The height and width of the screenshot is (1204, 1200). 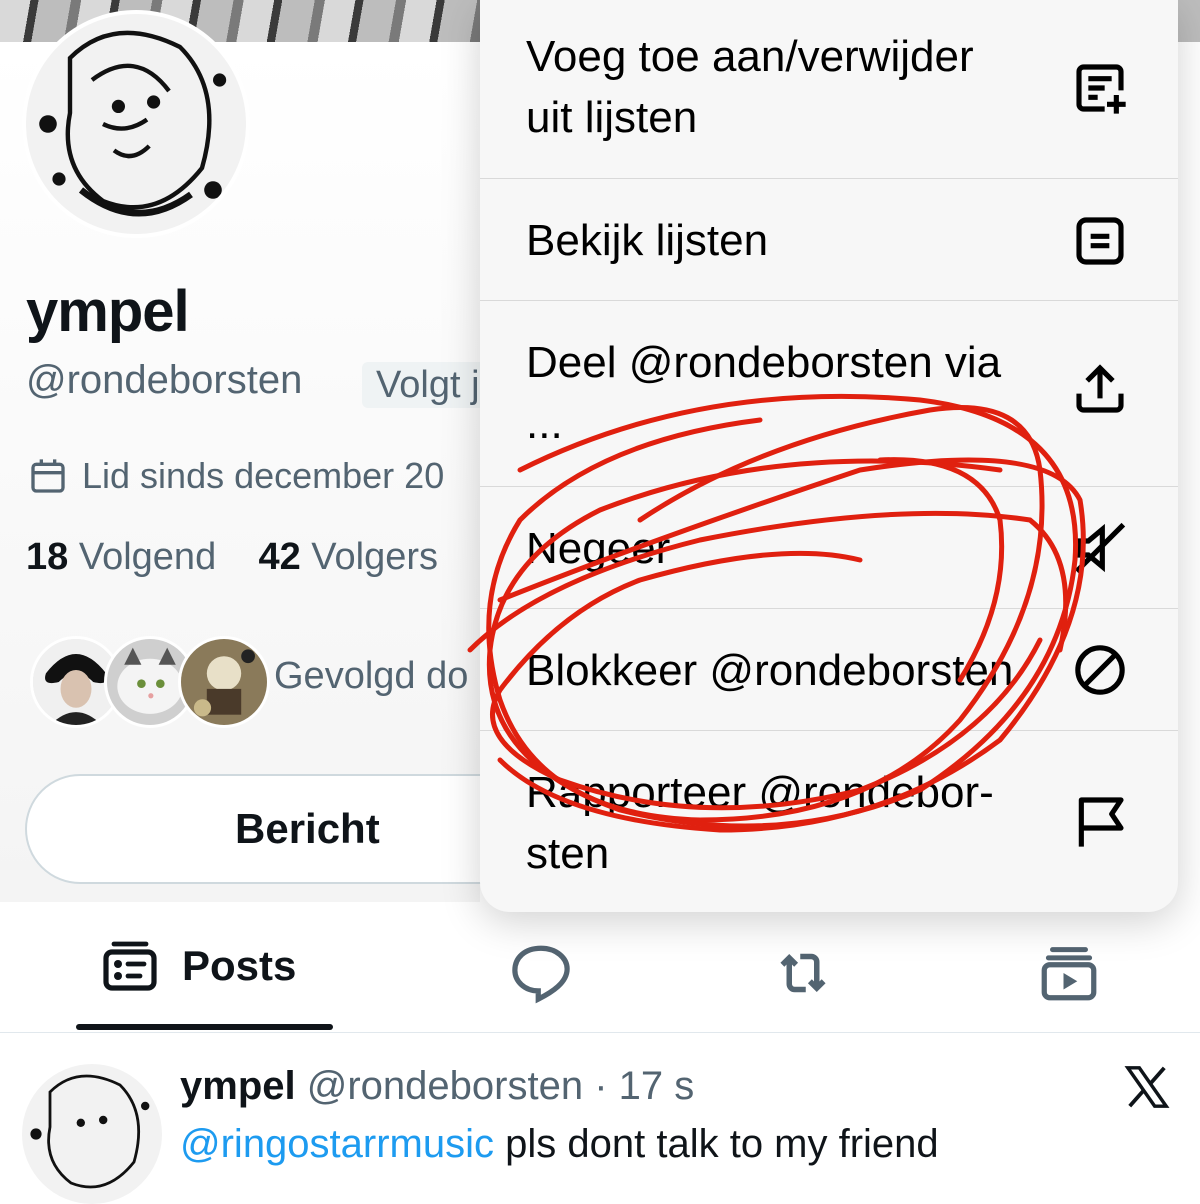 What do you see at coordinates (279, 557) in the screenshot?
I see `followers-count: 42` at bounding box center [279, 557].